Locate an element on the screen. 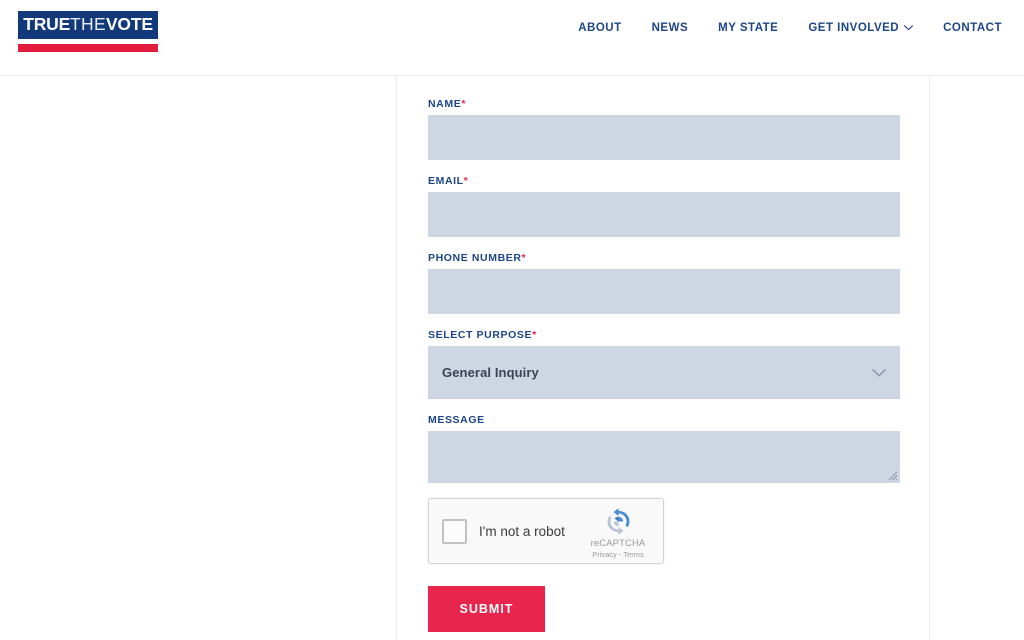  submit-button: SUBMIT is located at coordinates (486, 609).